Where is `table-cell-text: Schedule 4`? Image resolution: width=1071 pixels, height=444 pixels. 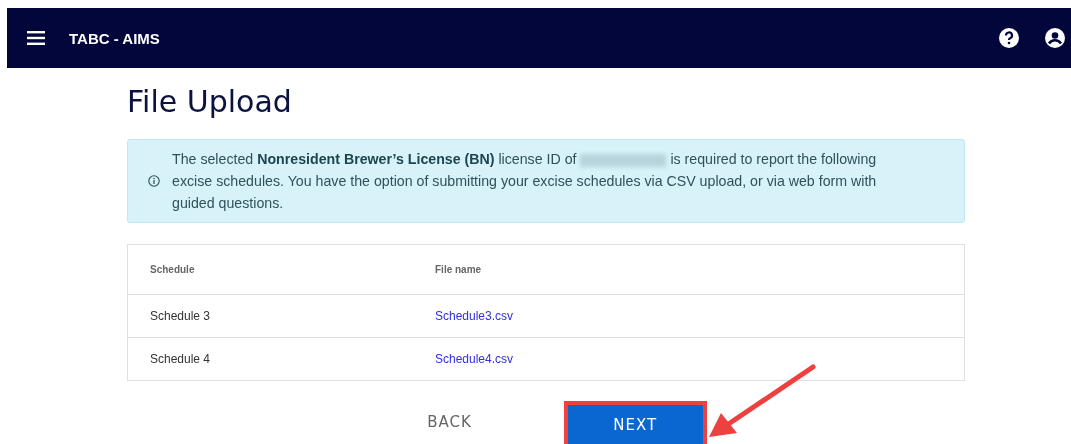 table-cell-text: Schedule 4 is located at coordinates (181, 359).